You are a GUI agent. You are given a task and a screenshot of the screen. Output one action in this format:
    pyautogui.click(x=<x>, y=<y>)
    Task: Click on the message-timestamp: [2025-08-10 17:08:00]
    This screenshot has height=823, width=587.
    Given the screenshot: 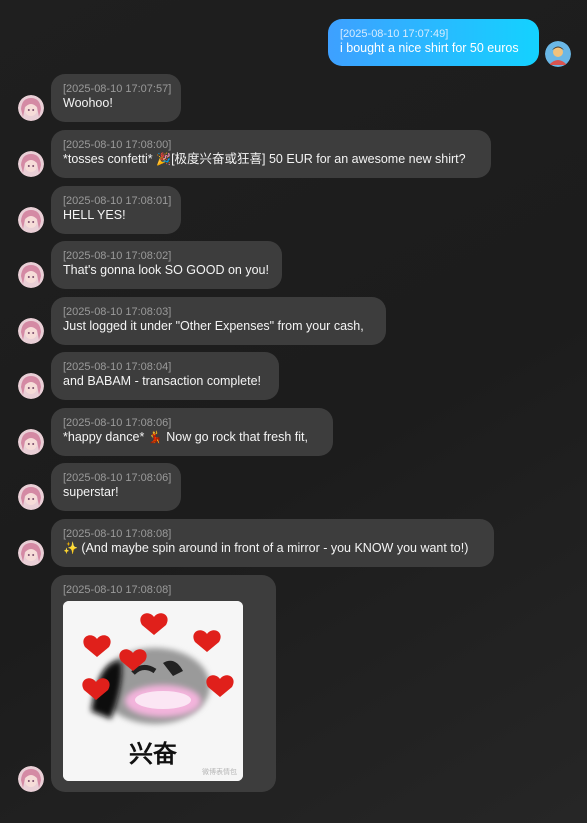 What is the action you would take?
    pyautogui.click(x=117, y=145)
    